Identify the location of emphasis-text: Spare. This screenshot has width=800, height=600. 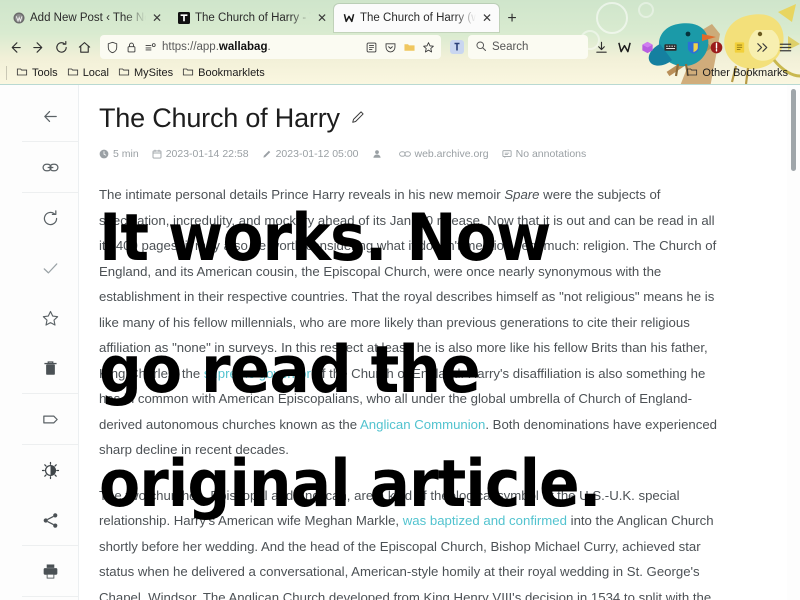
(522, 194).